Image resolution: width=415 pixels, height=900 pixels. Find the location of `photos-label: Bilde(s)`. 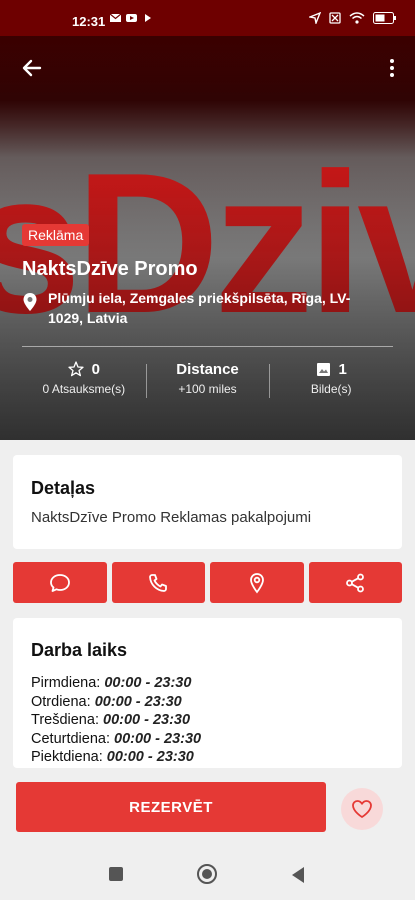

photos-label: Bilde(s) is located at coordinates (331, 389).